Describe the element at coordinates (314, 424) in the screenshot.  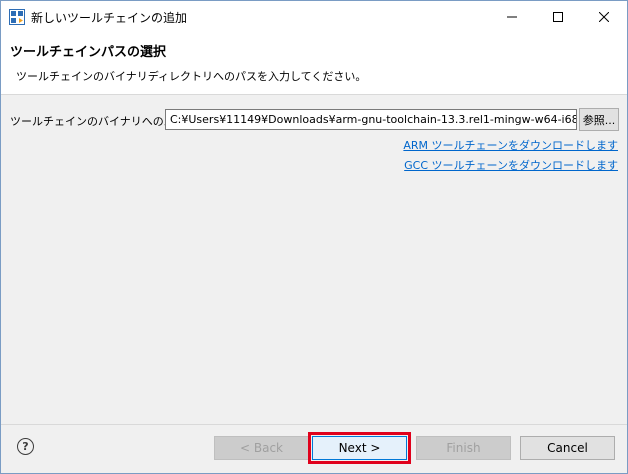
I see `footer-separator` at that location.